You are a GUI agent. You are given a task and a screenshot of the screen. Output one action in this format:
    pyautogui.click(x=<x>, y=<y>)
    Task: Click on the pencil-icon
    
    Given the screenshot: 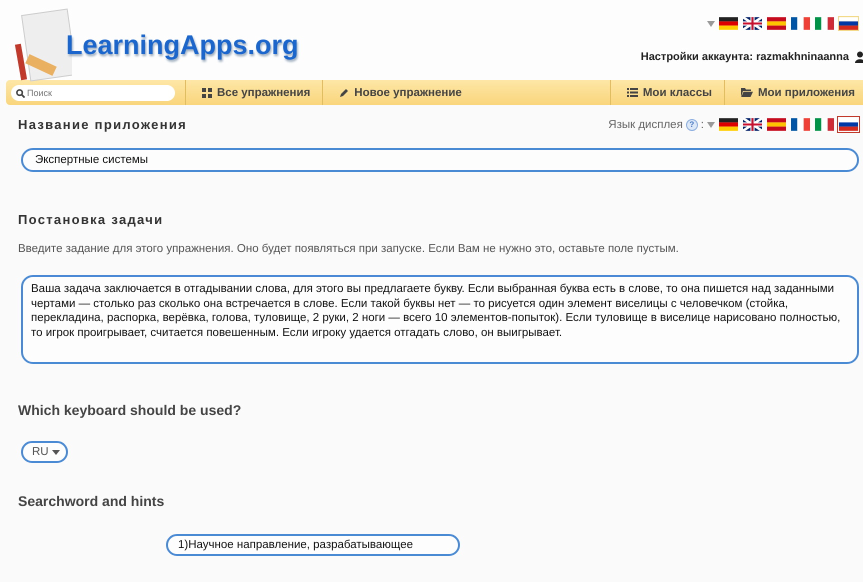 What is the action you would take?
    pyautogui.click(x=344, y=93)
    